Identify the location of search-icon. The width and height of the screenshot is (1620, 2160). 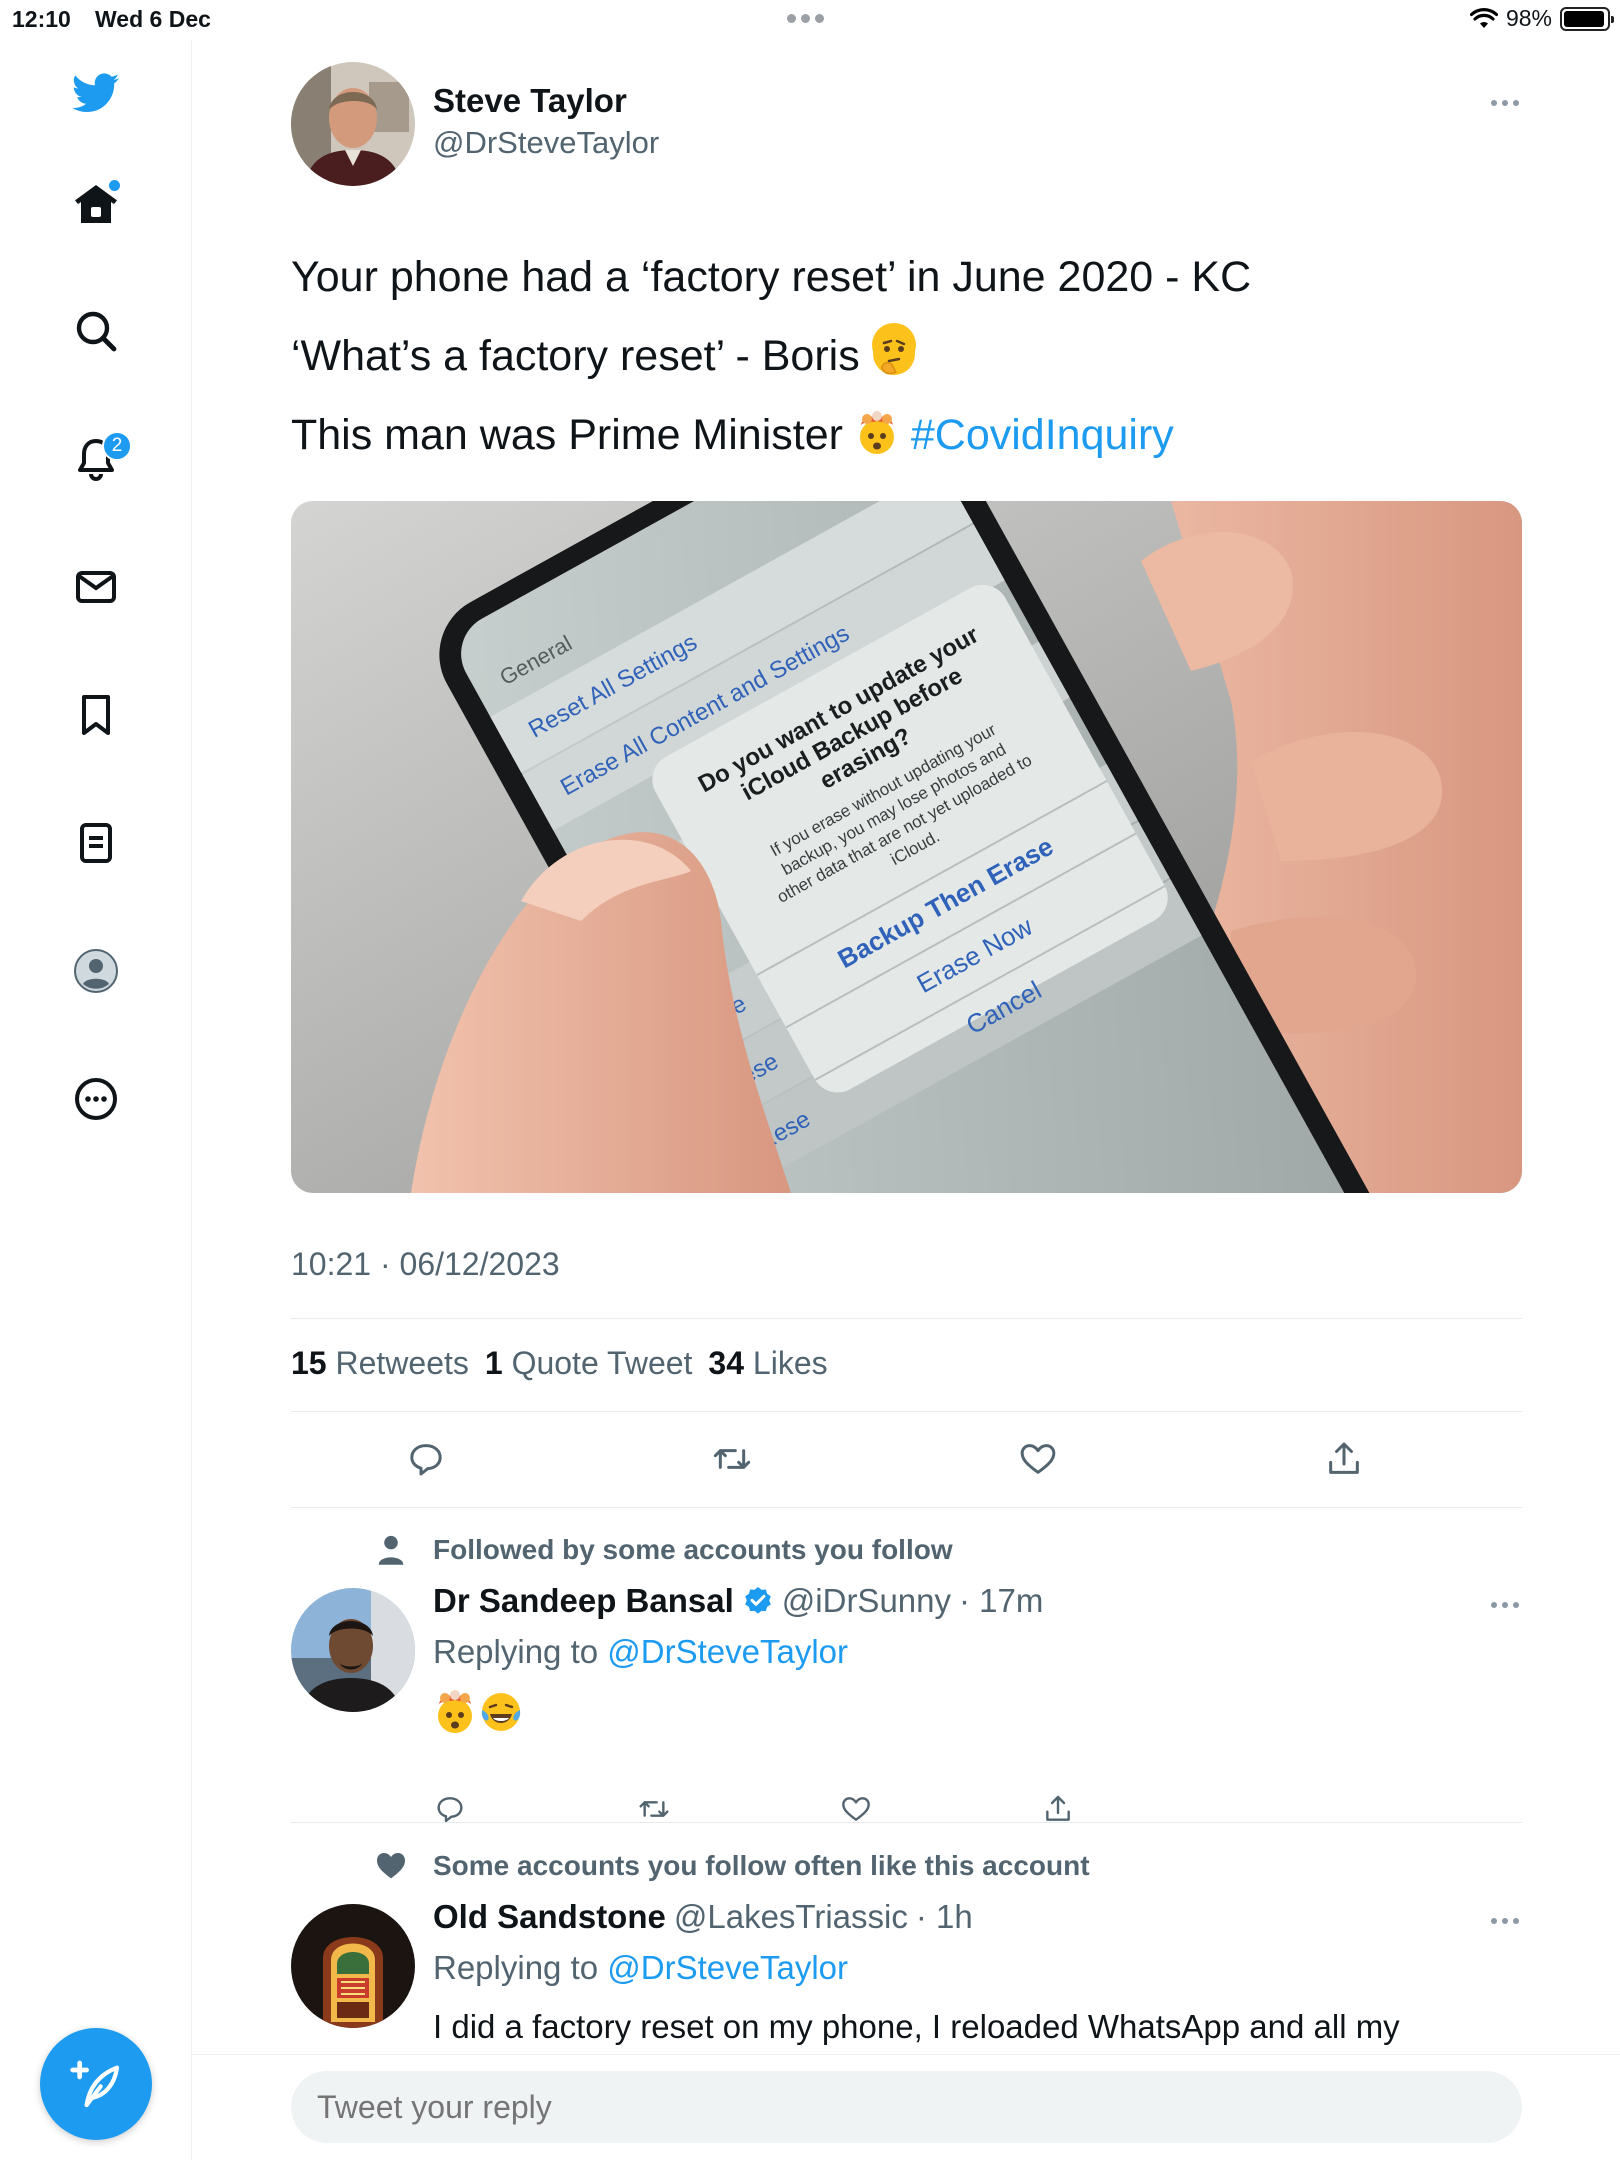
(96, 331).